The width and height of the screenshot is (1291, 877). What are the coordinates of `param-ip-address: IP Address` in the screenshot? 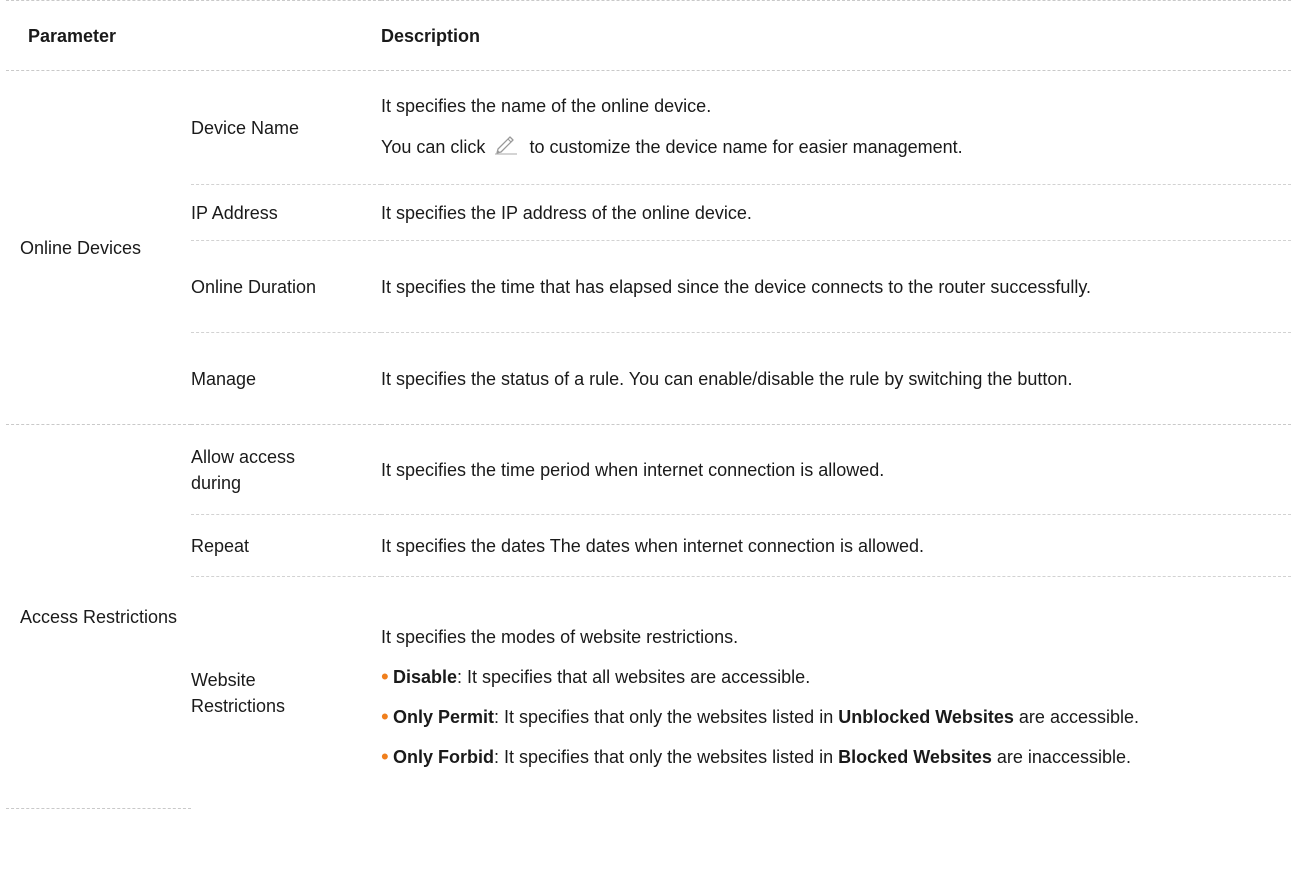 It's located at (286, 212).